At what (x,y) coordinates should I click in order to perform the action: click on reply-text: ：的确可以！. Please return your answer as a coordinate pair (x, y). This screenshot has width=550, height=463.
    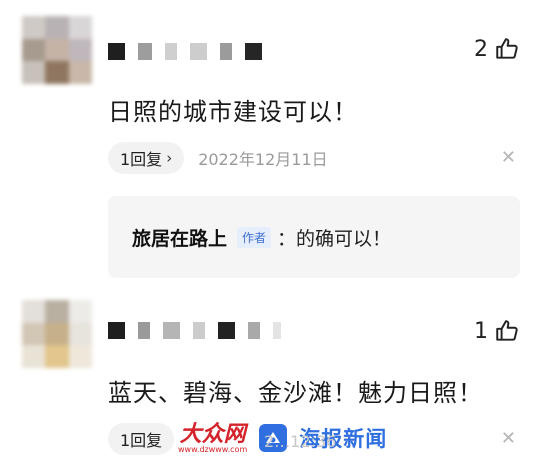
    Looking at the image, I should click on (334, 238).